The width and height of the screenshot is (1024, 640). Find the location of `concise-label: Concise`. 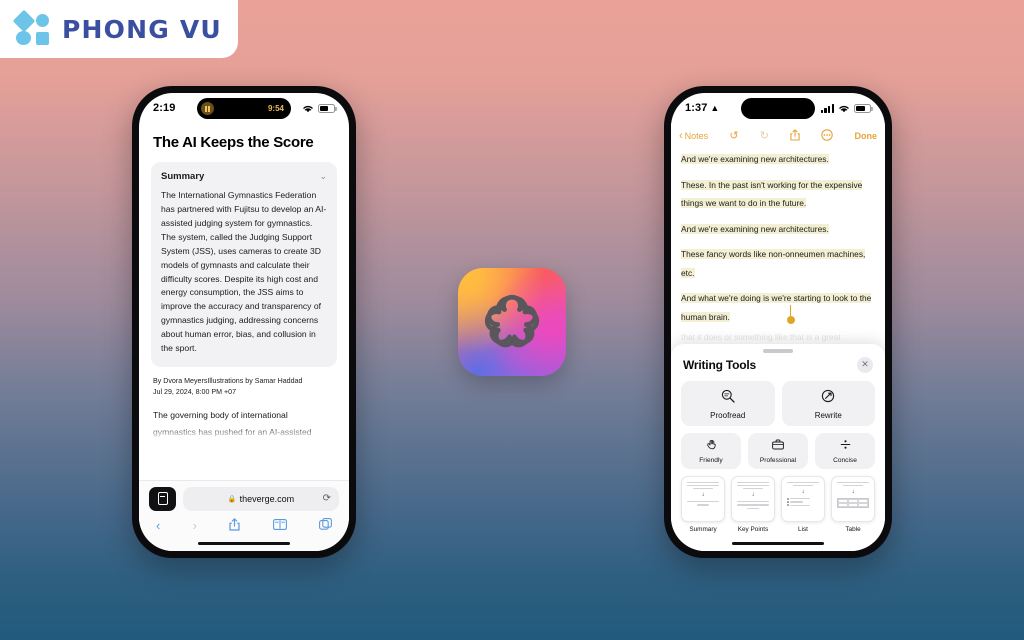

concise-label: Concise is located at coordinates (845, 460).